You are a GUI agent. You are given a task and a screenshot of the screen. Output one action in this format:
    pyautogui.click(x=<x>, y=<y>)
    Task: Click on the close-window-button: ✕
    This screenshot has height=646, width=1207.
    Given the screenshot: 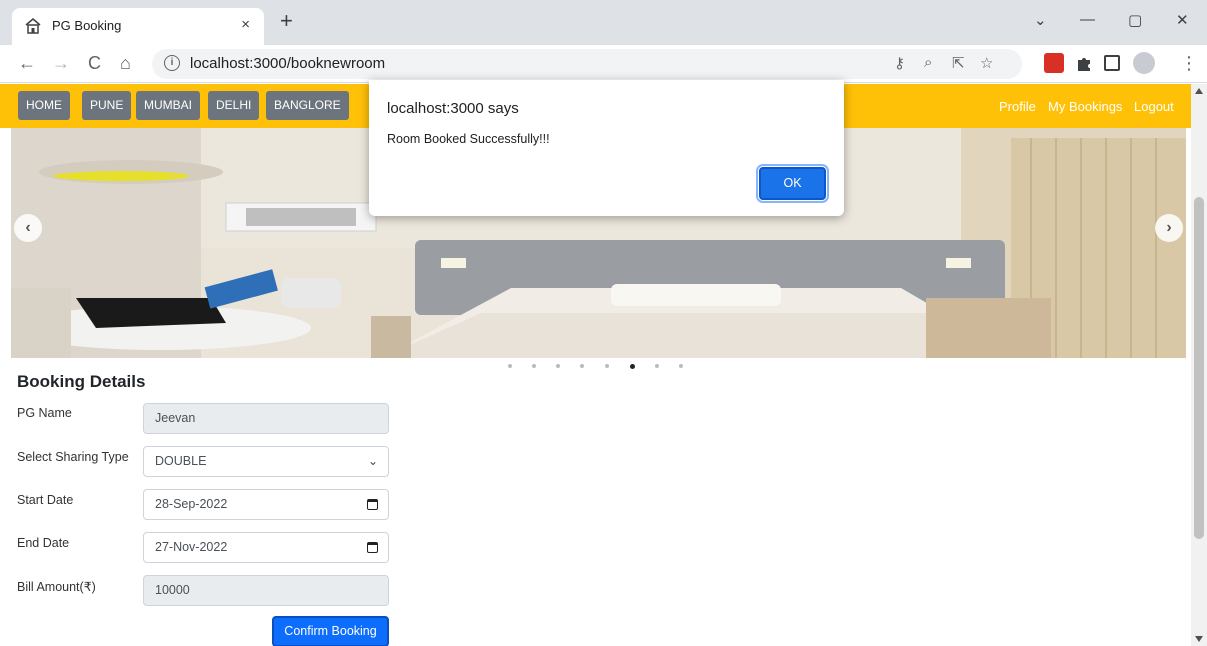 What is the action you would take?
    pyautogui.click(x=1182, y=20)
    